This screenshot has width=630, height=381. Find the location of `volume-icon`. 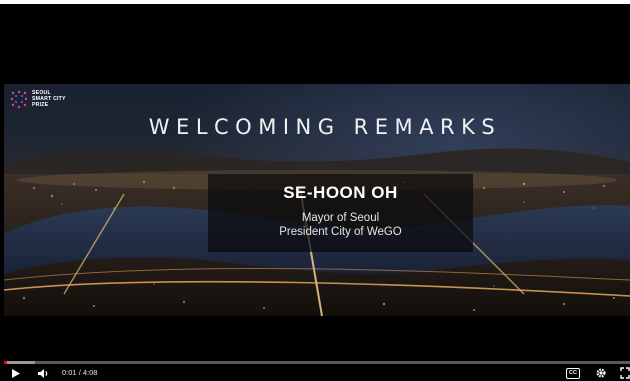

volume-icon is located at coordinates (43, 373).